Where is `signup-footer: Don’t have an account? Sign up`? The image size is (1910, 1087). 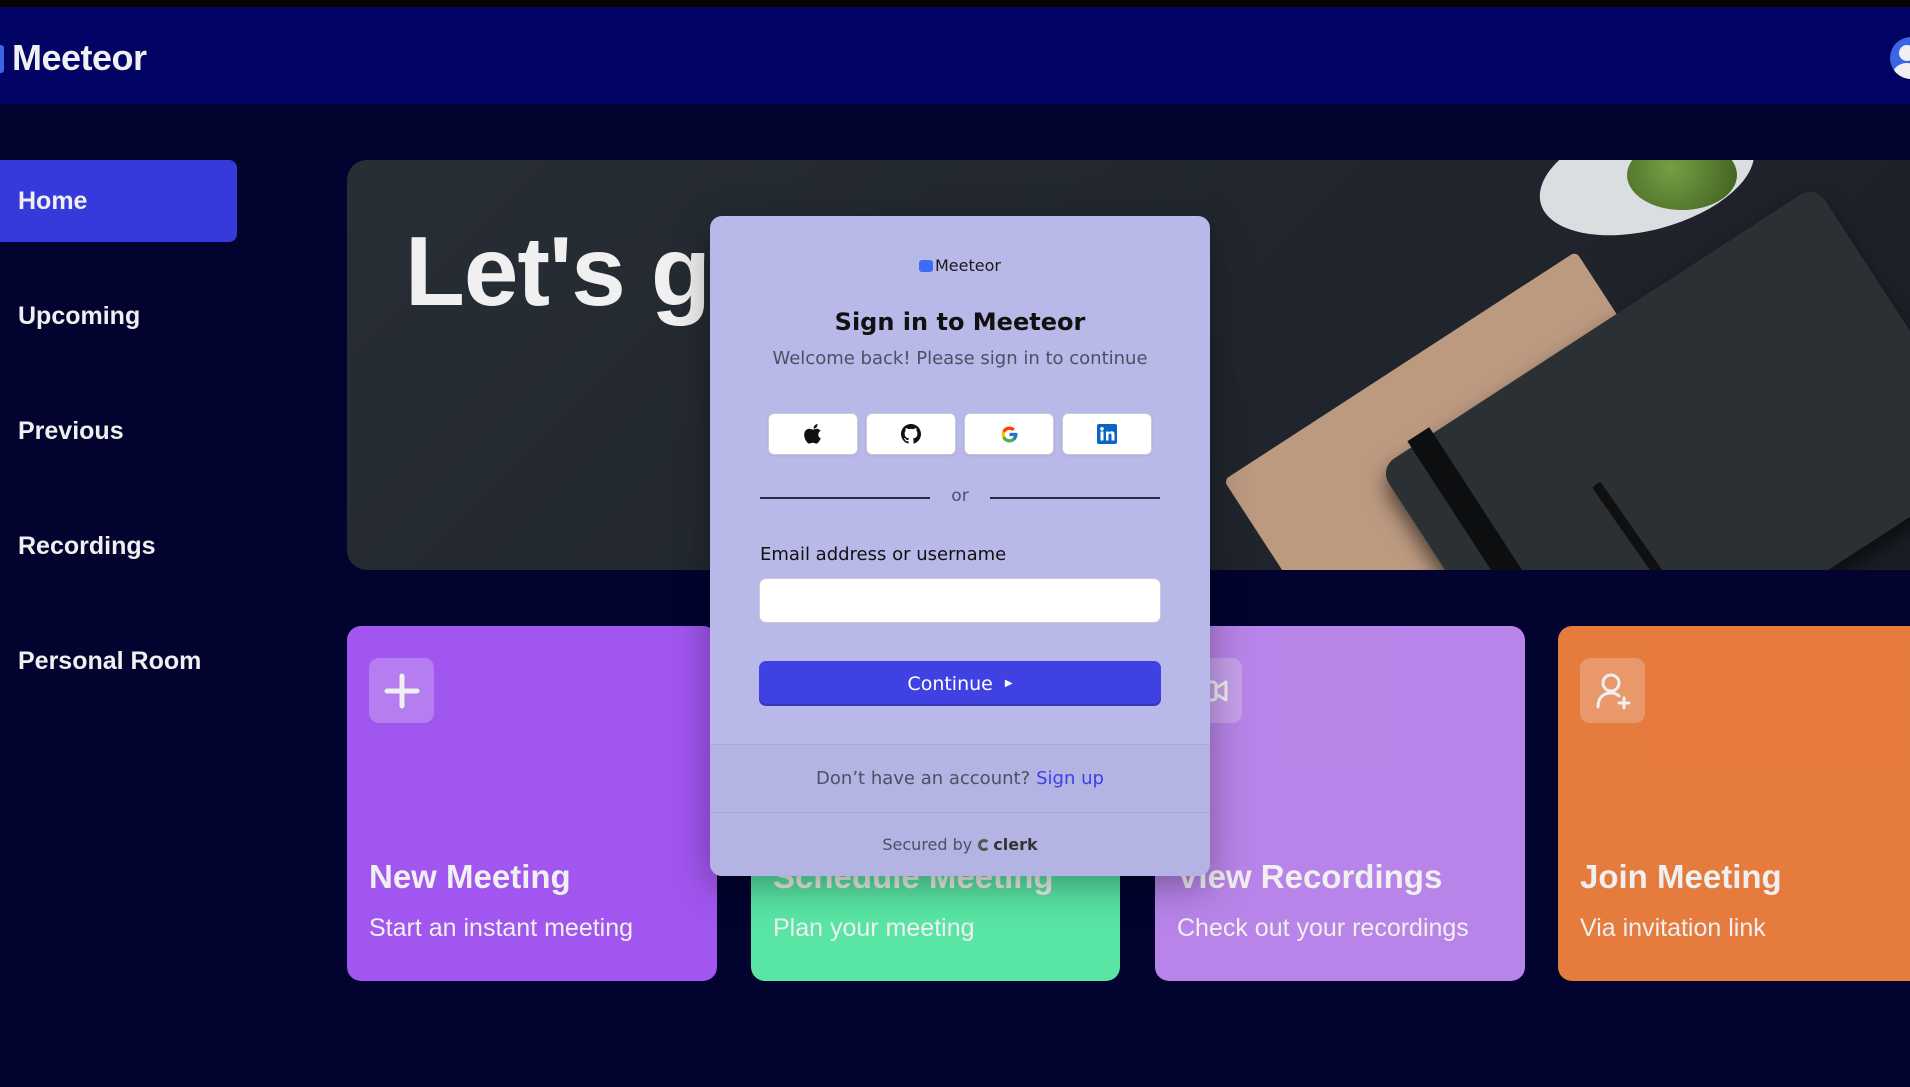 signup-footer: Don’t have an account? Sign up is located at coordinates (960, 778).